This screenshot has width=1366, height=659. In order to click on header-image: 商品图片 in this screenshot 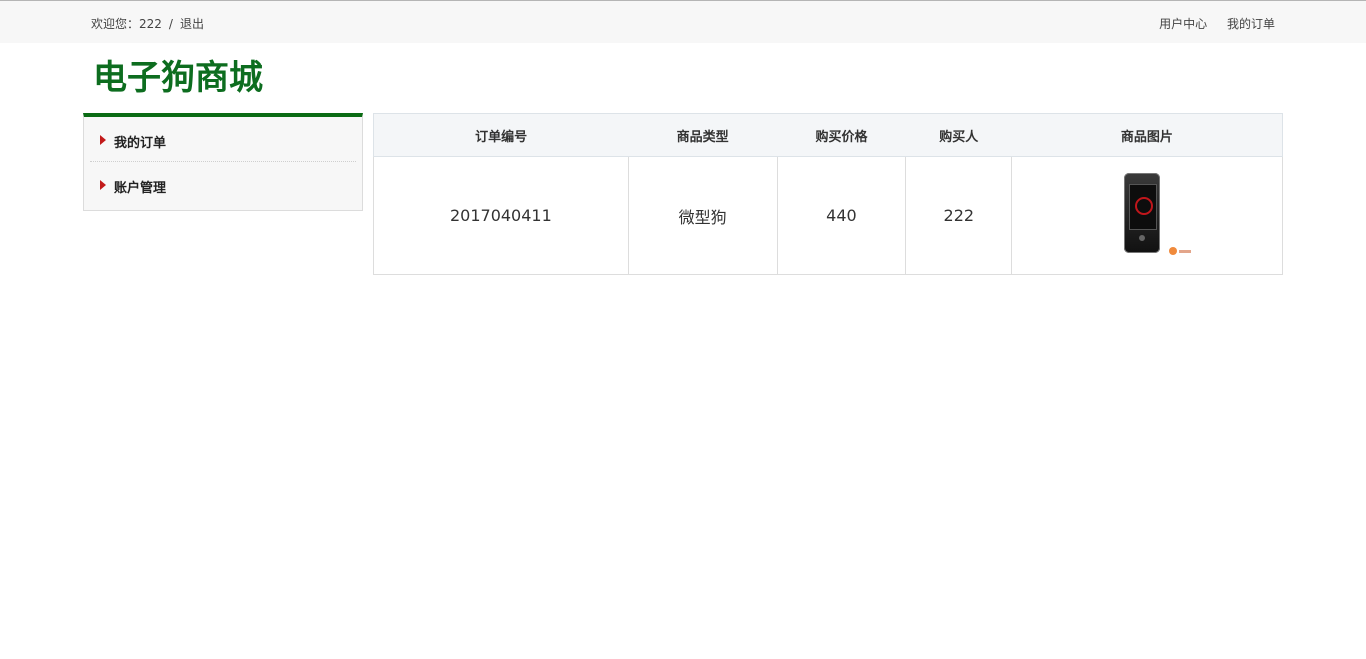, I will do `click(1147, 135)`.